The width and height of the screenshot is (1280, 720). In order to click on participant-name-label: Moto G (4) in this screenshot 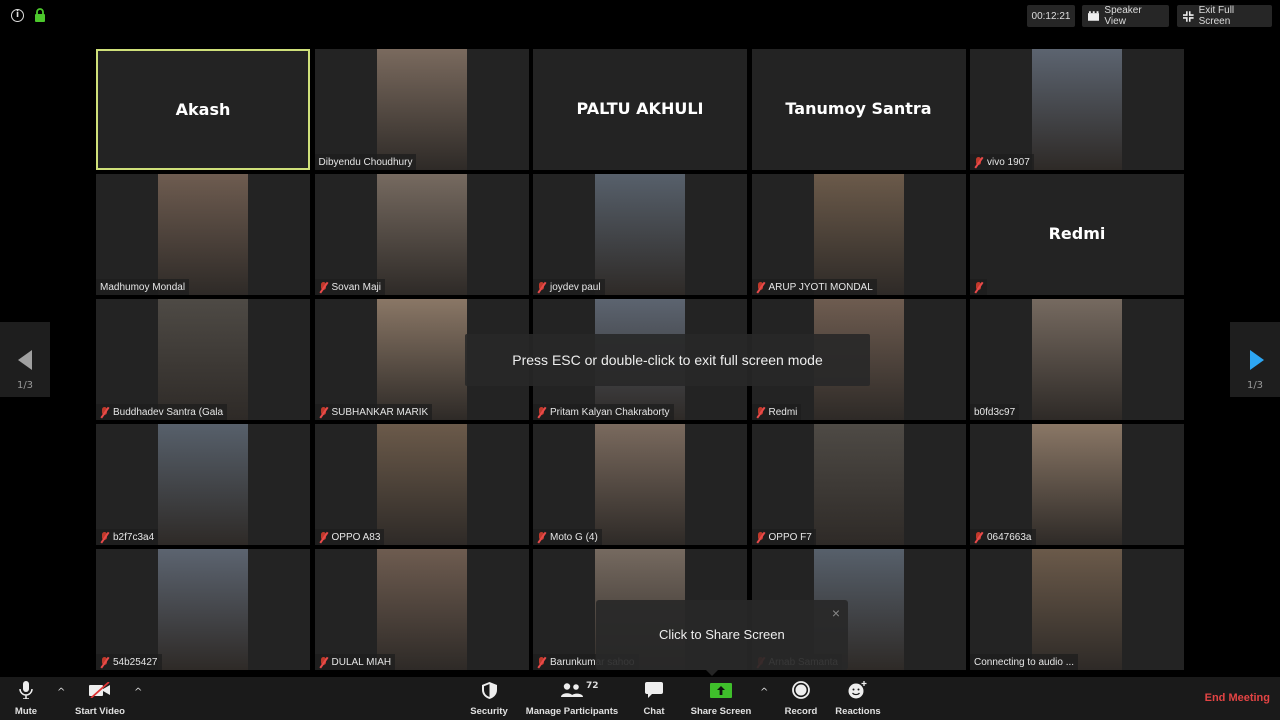, I will do `click(567, 537)`.